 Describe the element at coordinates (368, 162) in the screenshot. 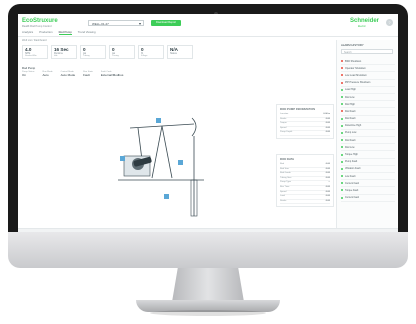

I see `alarm-item: Pump Fault` at that location.